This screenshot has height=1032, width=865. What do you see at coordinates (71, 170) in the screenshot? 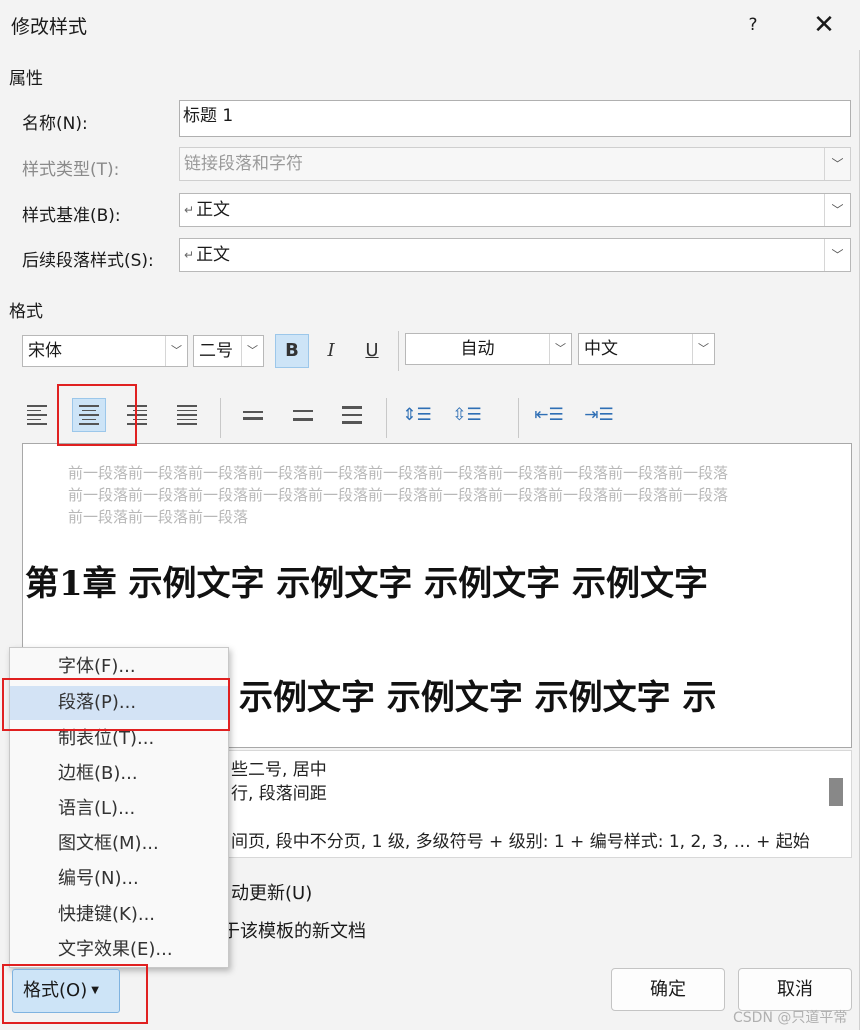
I see `style-type-label: 样式类型(T):` at bounding box center [71, 170].